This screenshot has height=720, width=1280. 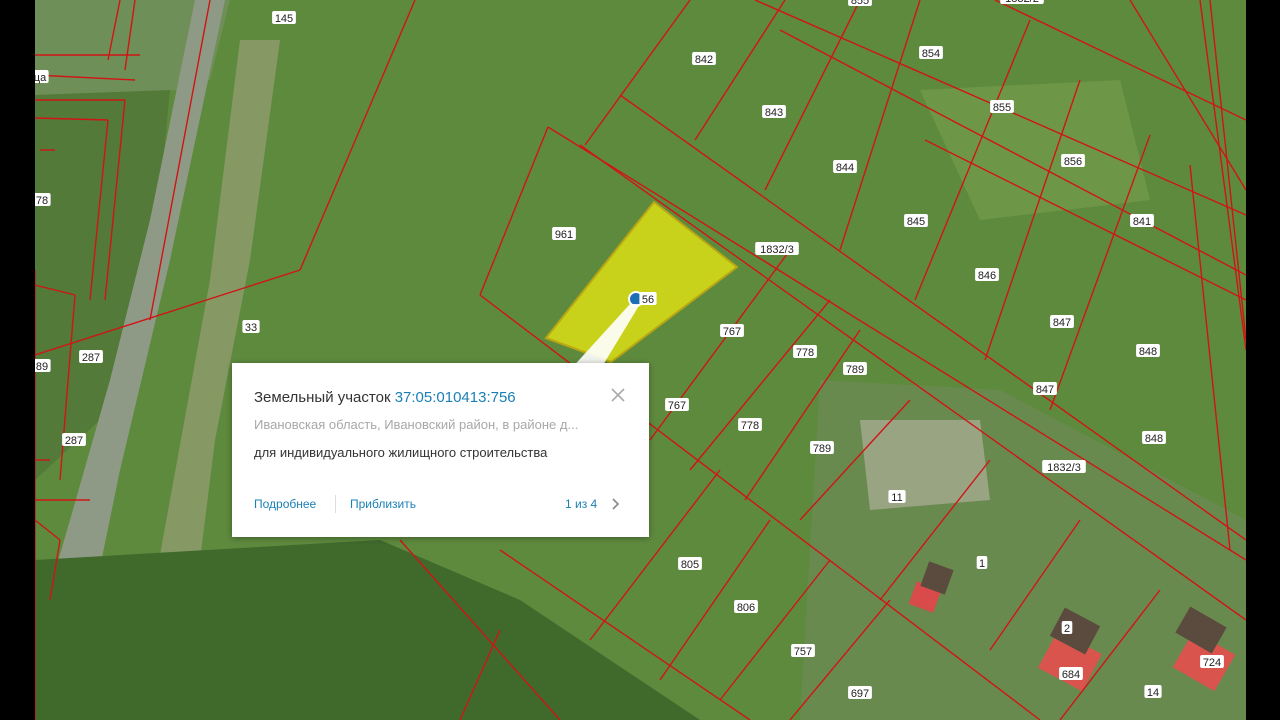 I want to click on parcel-label: 697, so click(x=860, y=694).